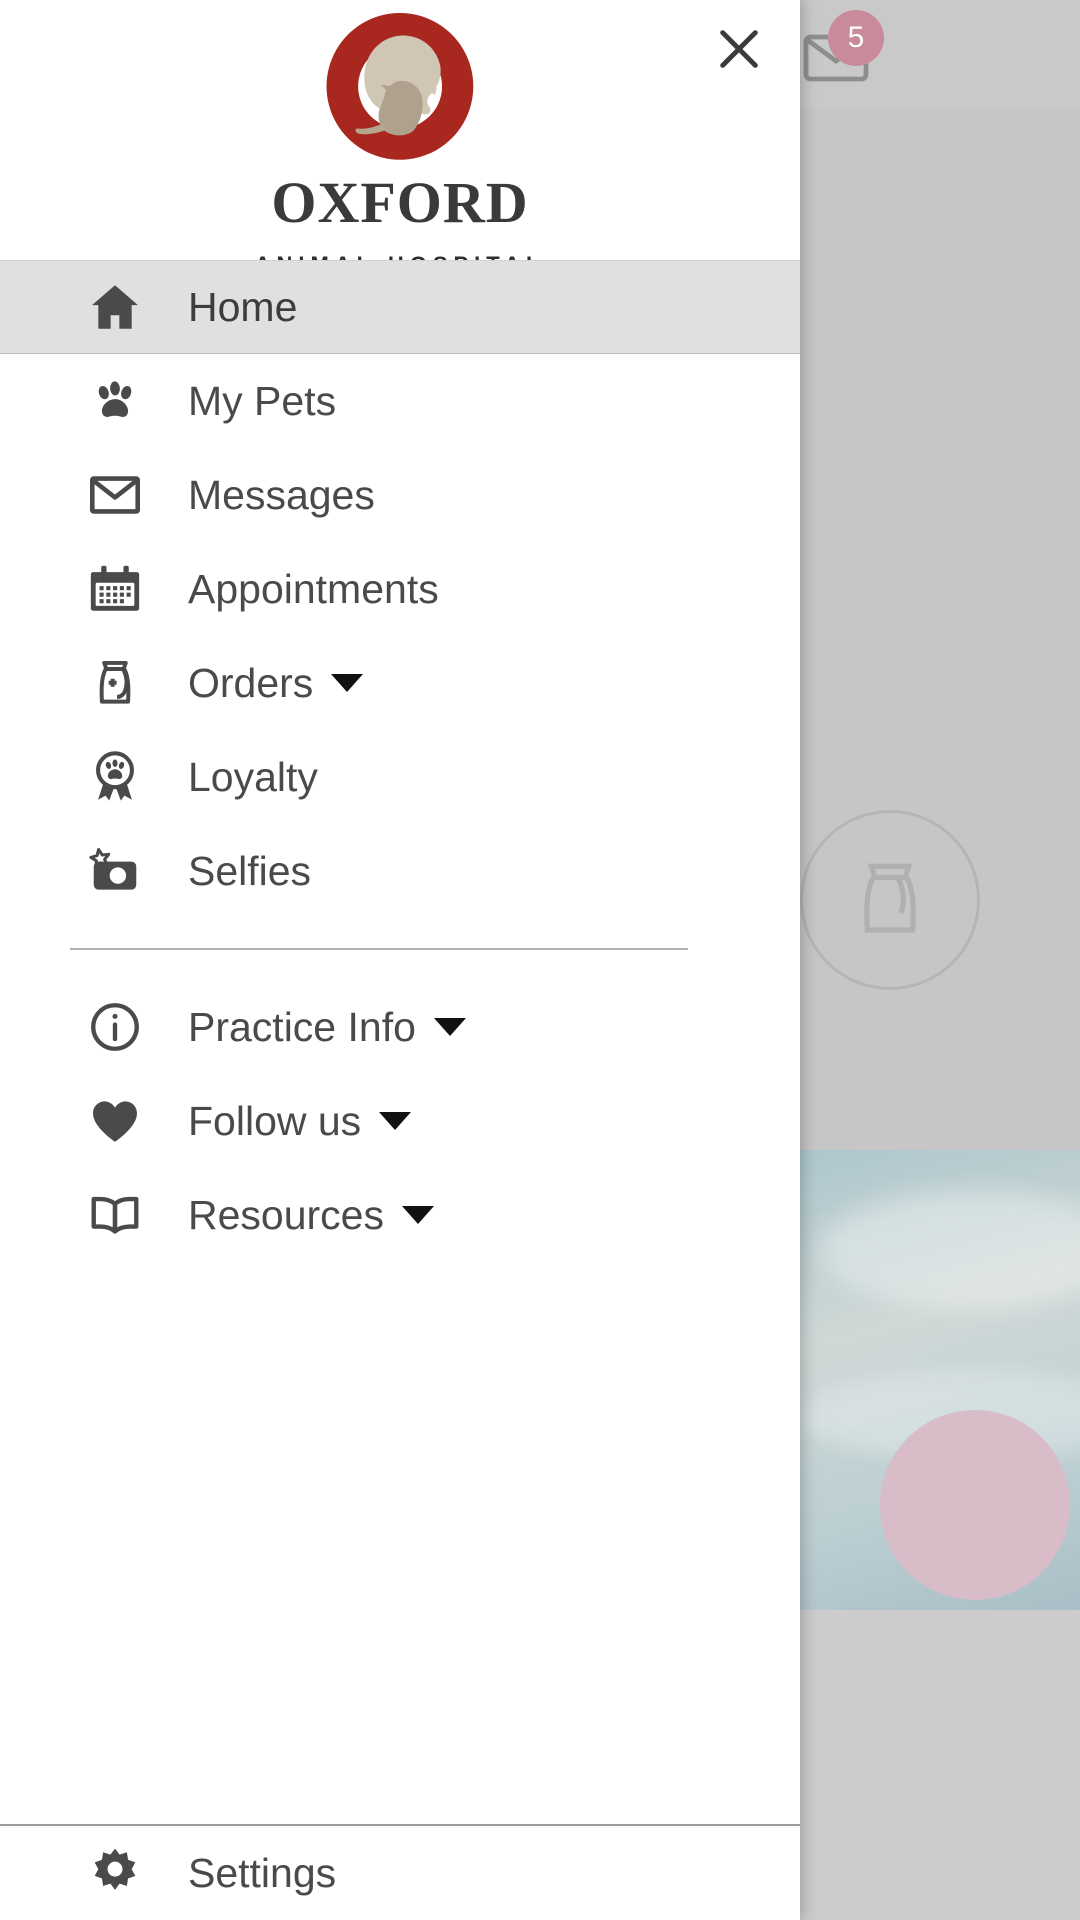 Image resolution: width=1080 pixels, height=1920 pixels. I want to click on nav-item-follow-us: Follow us, so click(400, 1121).